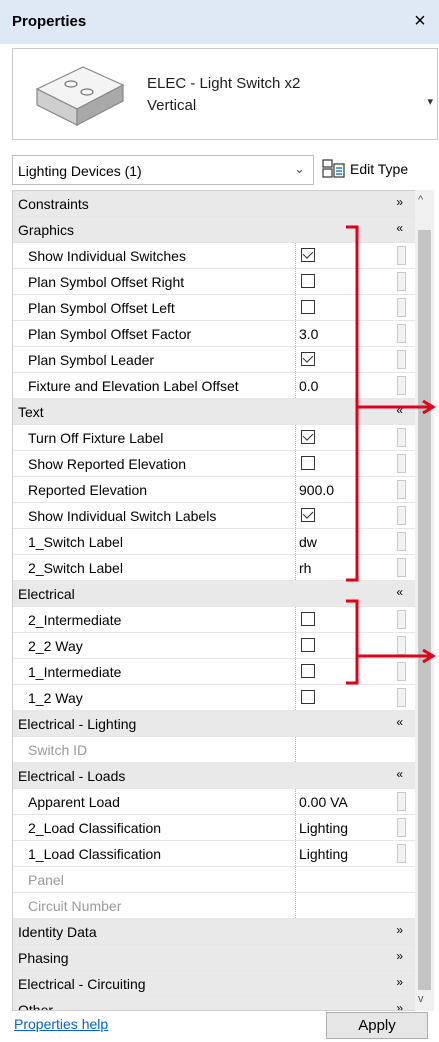 This screenshot has height=1042, width=439. Describe the element at coordinates (224, 83) in the screenshot. I see `type-family-label: ELEC - Light Switch x2` at that location.